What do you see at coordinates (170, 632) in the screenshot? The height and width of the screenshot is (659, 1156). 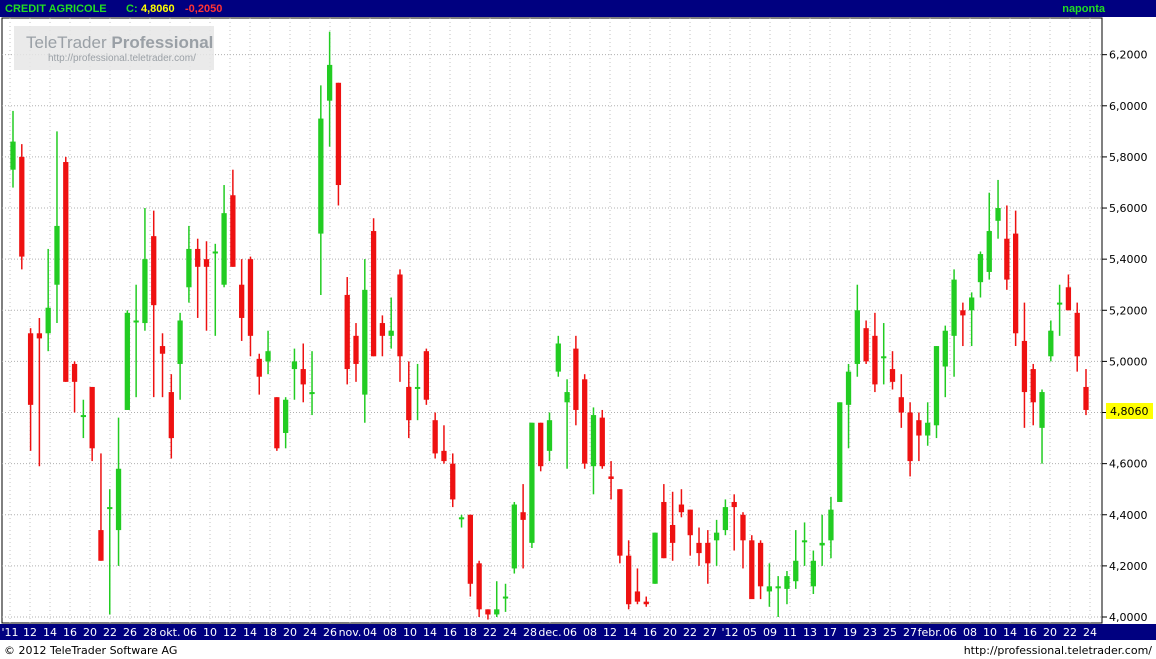 I see `x-tick-label: okt.` at bounding box center [170, 632].